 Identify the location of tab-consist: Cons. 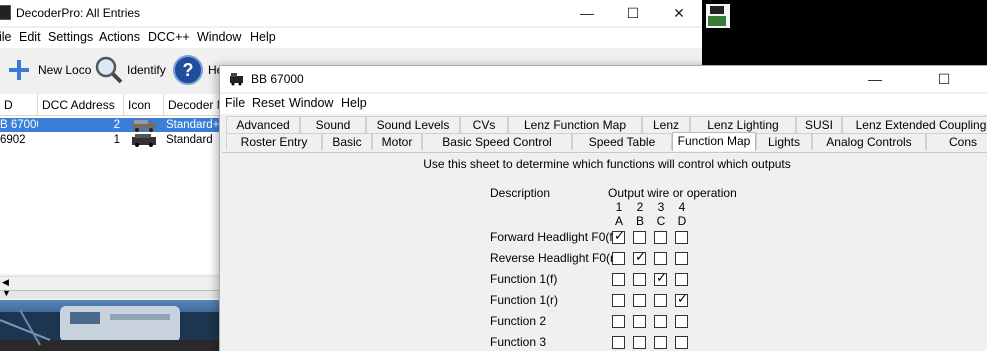
(956, 141).